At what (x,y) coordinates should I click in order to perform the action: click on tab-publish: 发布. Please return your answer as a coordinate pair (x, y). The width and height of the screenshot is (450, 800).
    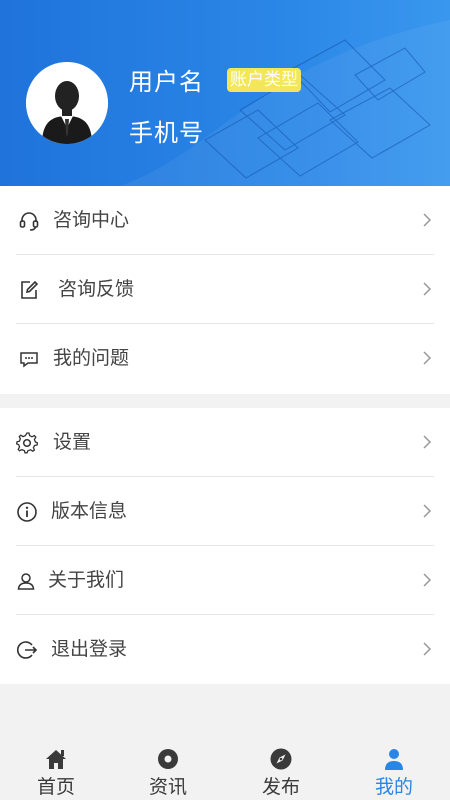
    Looking at the image, I should click on (281, 769).